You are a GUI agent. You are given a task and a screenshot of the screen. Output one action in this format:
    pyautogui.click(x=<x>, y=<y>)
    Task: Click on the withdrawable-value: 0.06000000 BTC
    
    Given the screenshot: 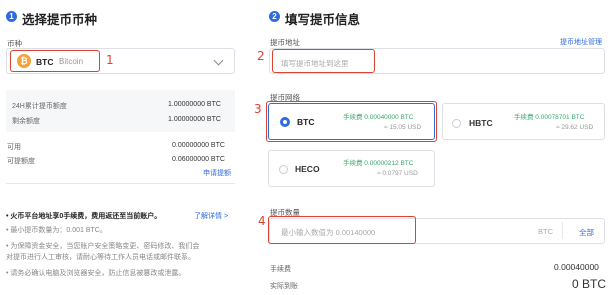 What is the action you would take?
    pyautogui.click(x=198, y=159)
    